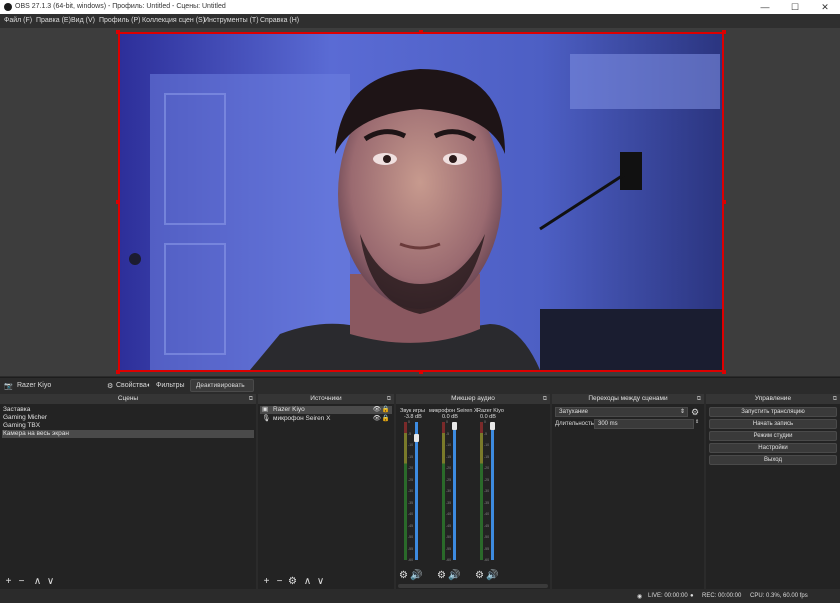  I want to click on properties-button: Свойства, so click(131, 385).